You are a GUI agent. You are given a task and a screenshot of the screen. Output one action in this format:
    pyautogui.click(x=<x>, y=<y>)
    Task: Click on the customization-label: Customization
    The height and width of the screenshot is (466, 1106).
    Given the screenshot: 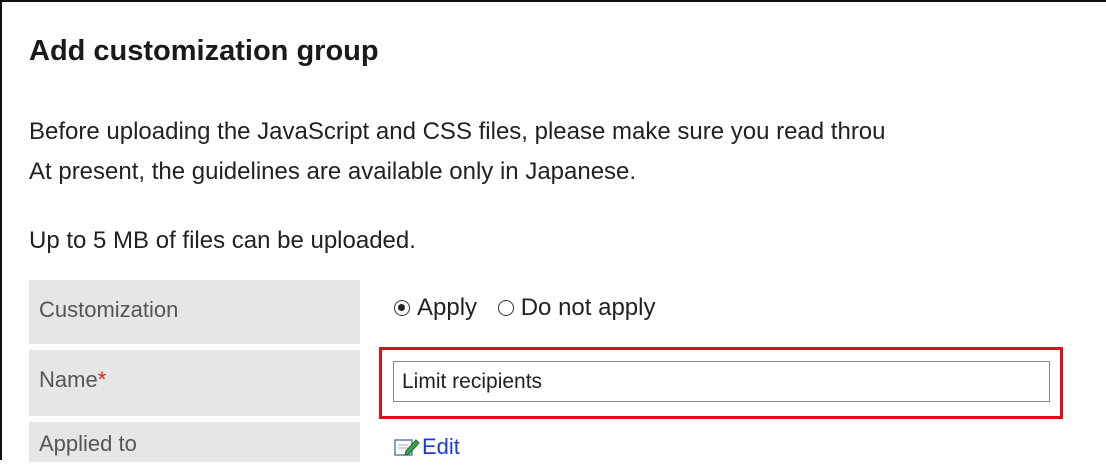 What is the action you would take?
    pyautogui.click(x=194, y=312)
    